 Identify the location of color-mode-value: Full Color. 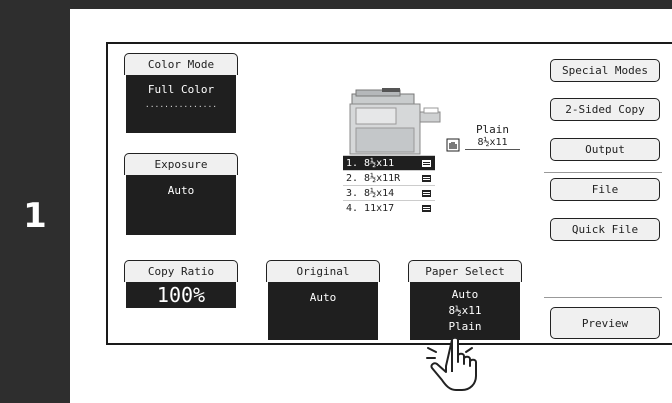
(181, 89).